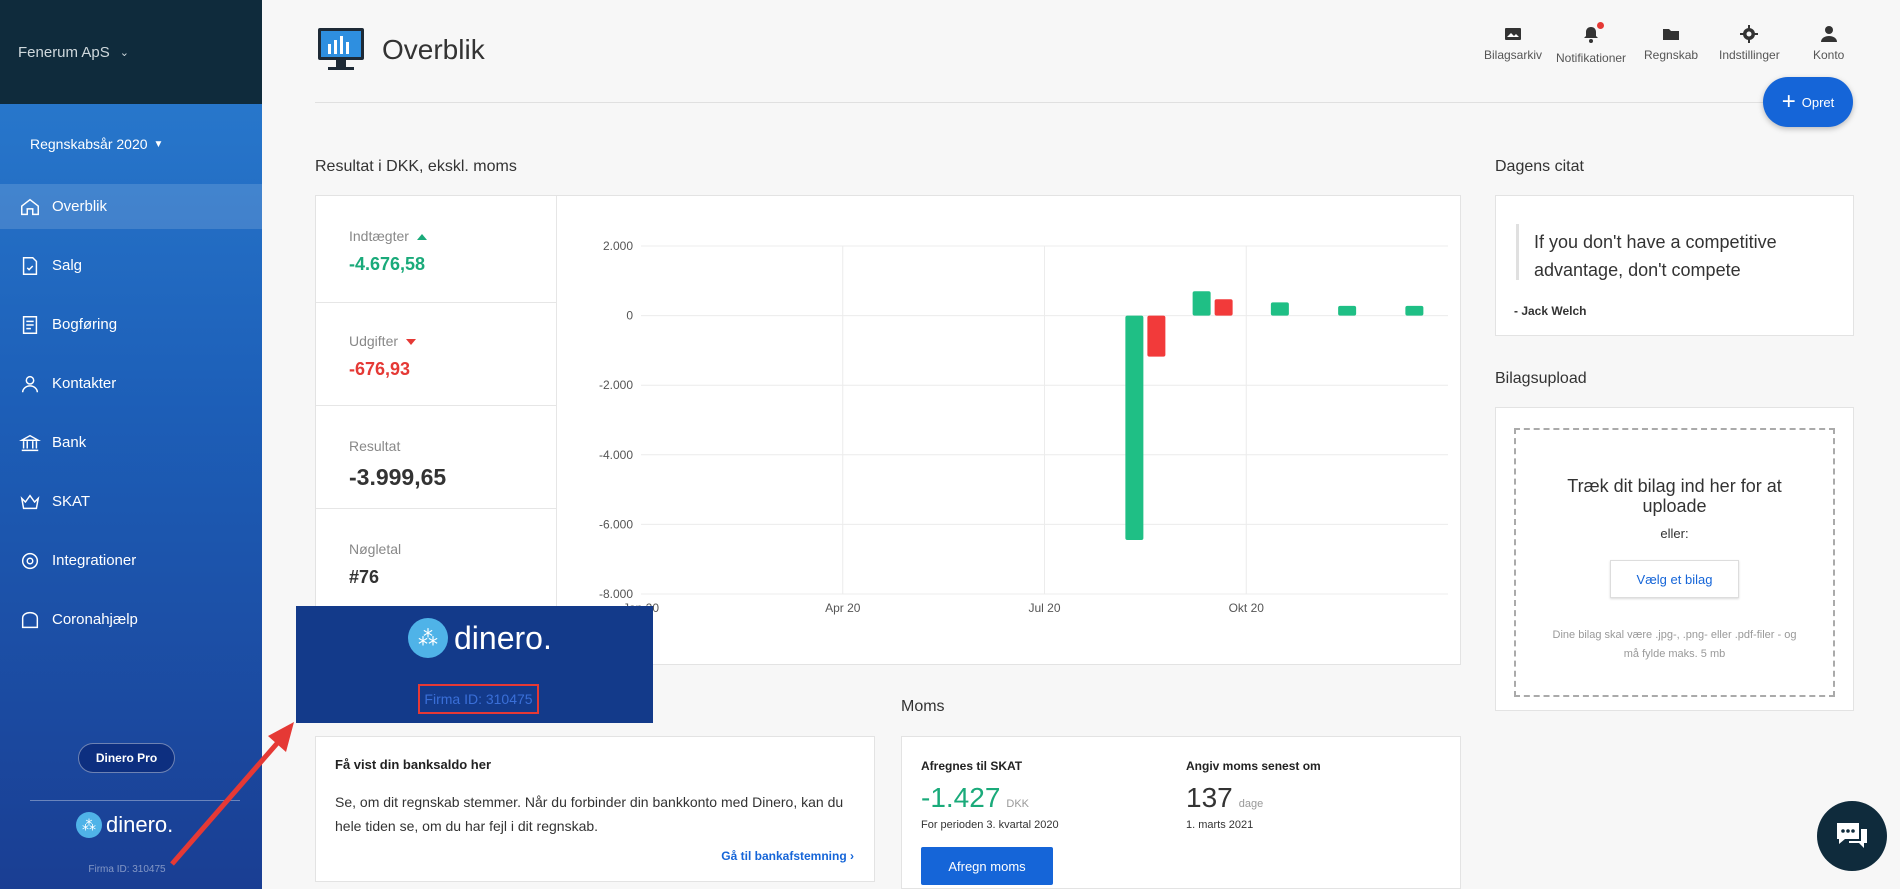 Image resolution: width=1900 pixels, height=889 pixels. What do you see at coordinates (421, 237) in the screenshot?
I see `arrow-up-icon` at bounding box center [421, 237].